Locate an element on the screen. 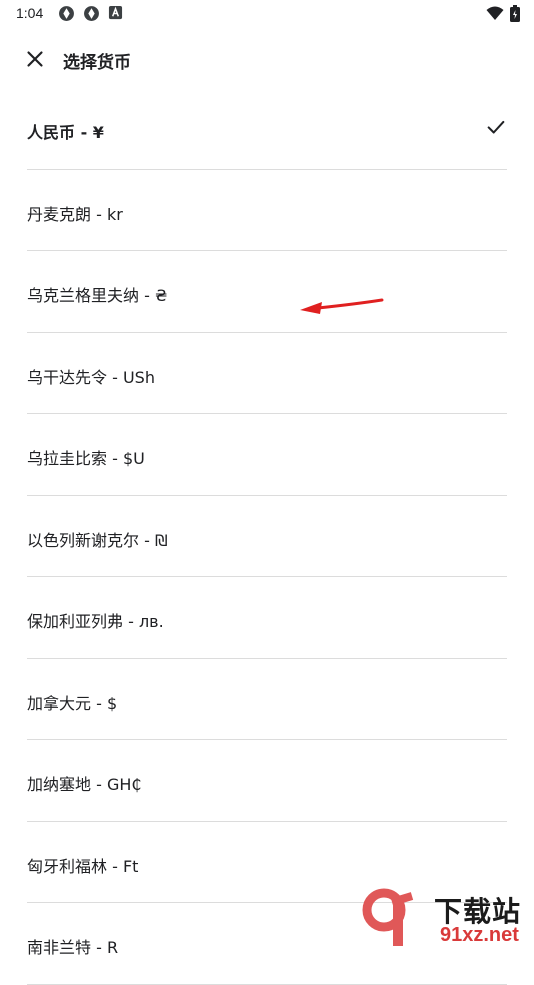 The width and height of the screenshot is (534, 985). currency-item-bgn: 保加利亚列弗 - лв. is located at coordinates (267, 618).